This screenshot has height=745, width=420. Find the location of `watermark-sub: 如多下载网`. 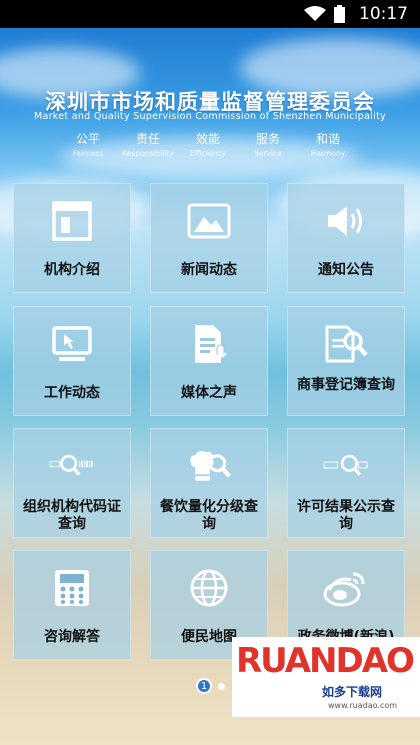

watermark-sub: 如多下载网 is located at coordinates (352, 692).